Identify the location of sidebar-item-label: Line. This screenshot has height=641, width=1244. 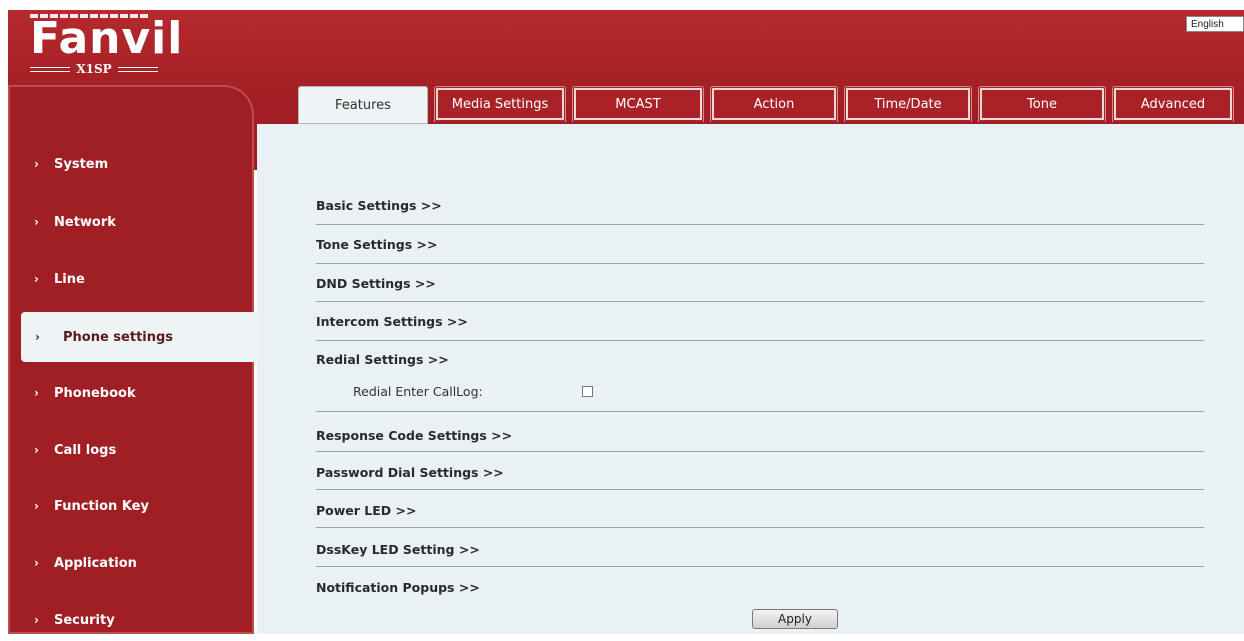
(69, 279).